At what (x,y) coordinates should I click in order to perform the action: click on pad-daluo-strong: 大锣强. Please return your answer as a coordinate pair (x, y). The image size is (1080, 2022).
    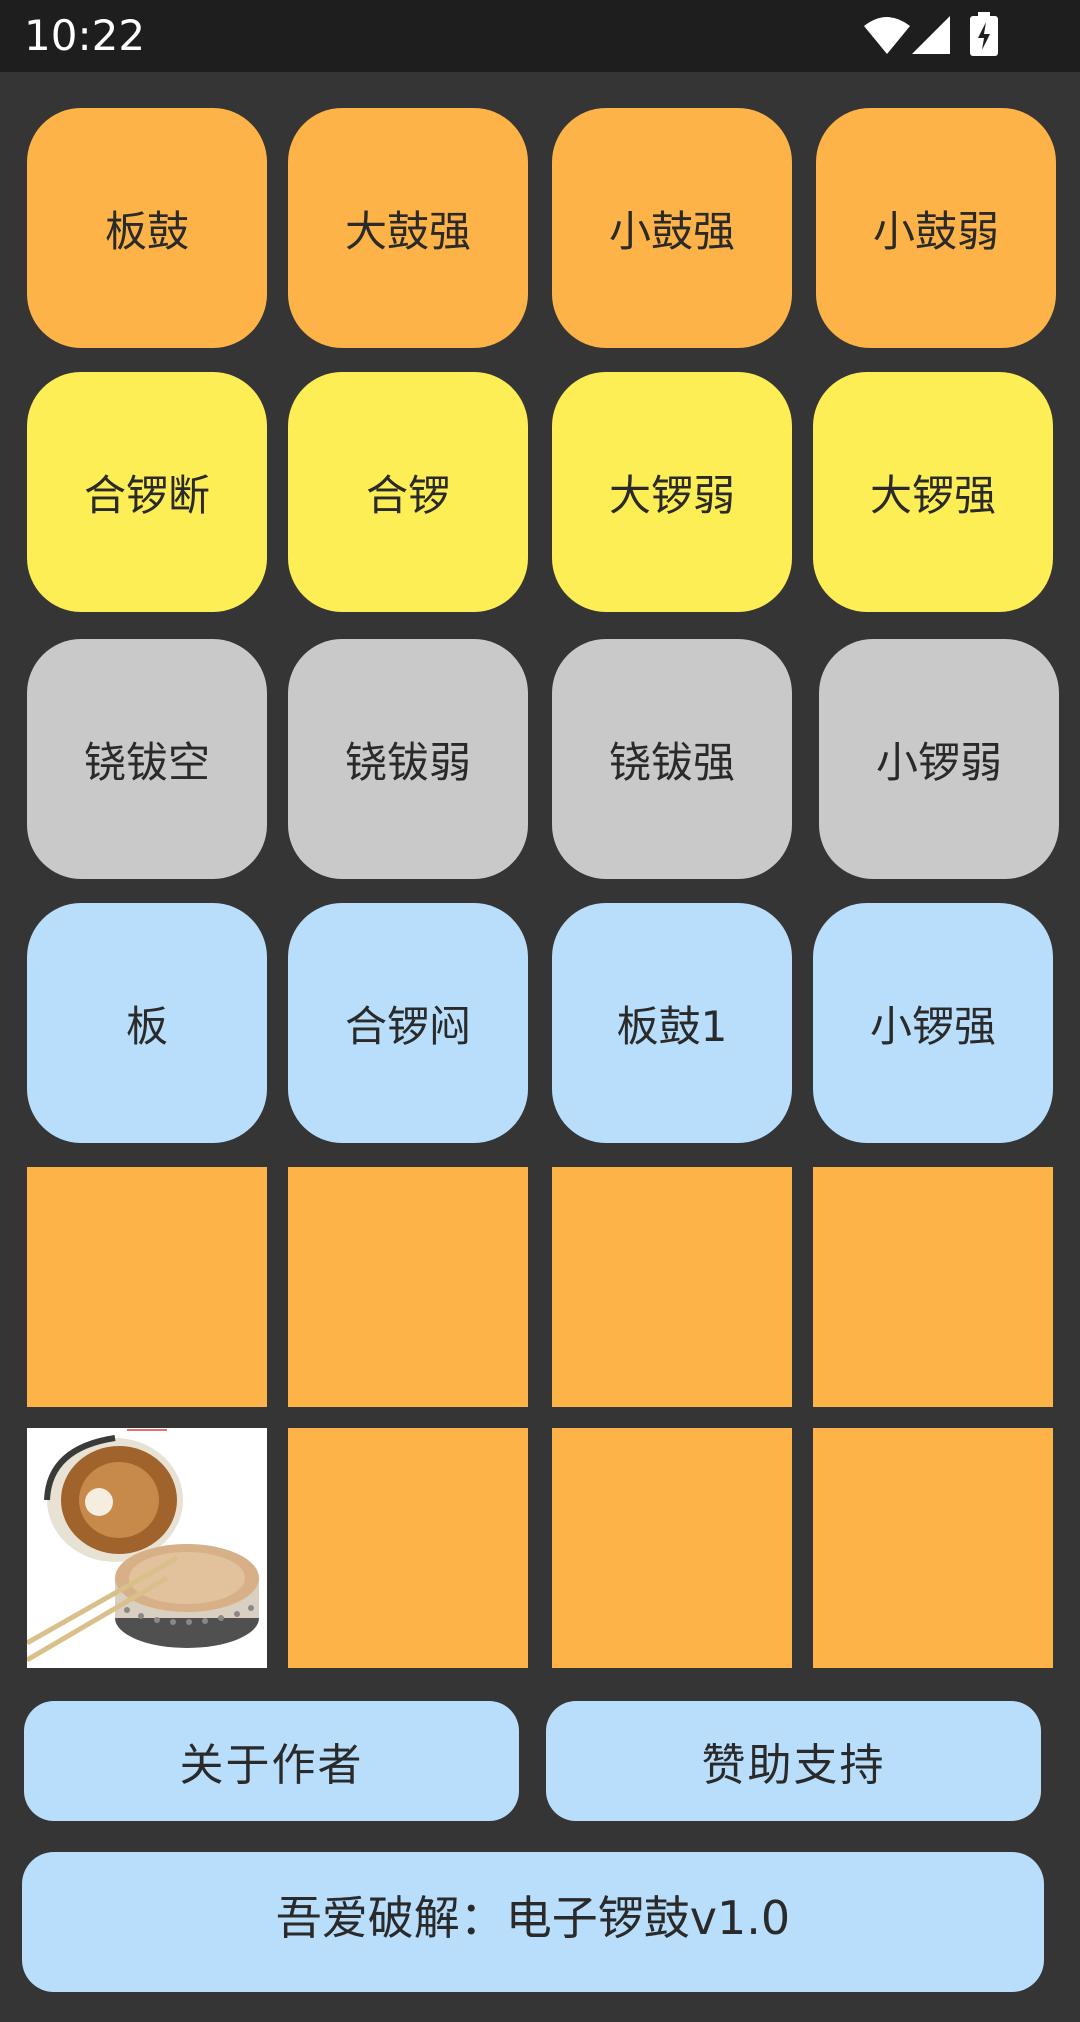
    Looking at the image, I should click on (933, 492).